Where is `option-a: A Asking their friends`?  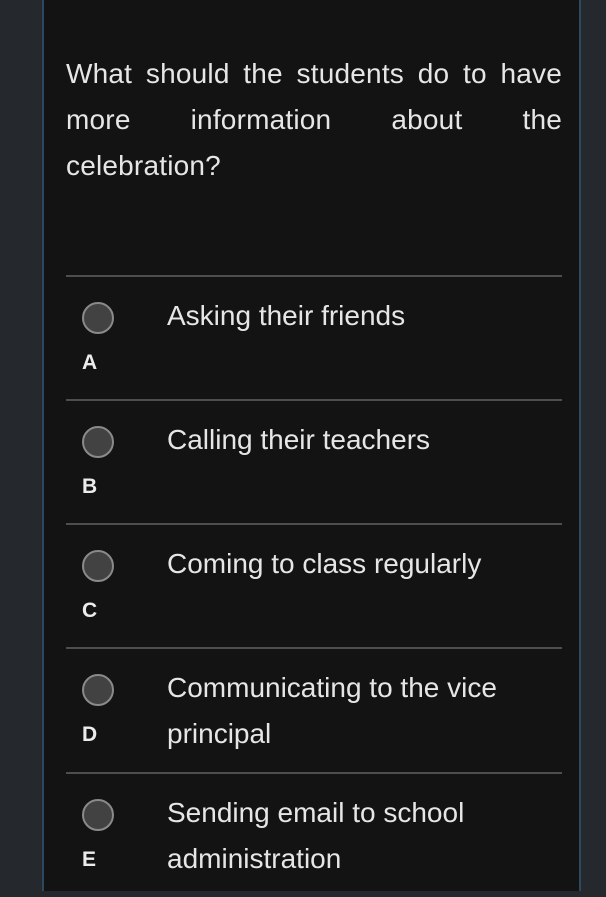
option-a: A Asking their friends is located at coordinates (314, 337).